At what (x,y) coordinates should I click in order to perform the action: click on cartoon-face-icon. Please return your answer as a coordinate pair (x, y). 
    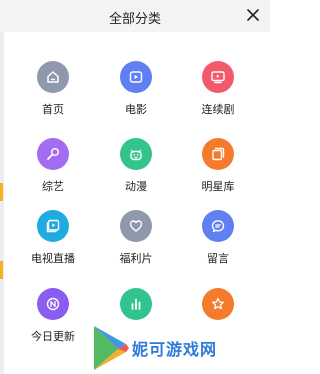
    Looking at the image, I should click on (136, 155).